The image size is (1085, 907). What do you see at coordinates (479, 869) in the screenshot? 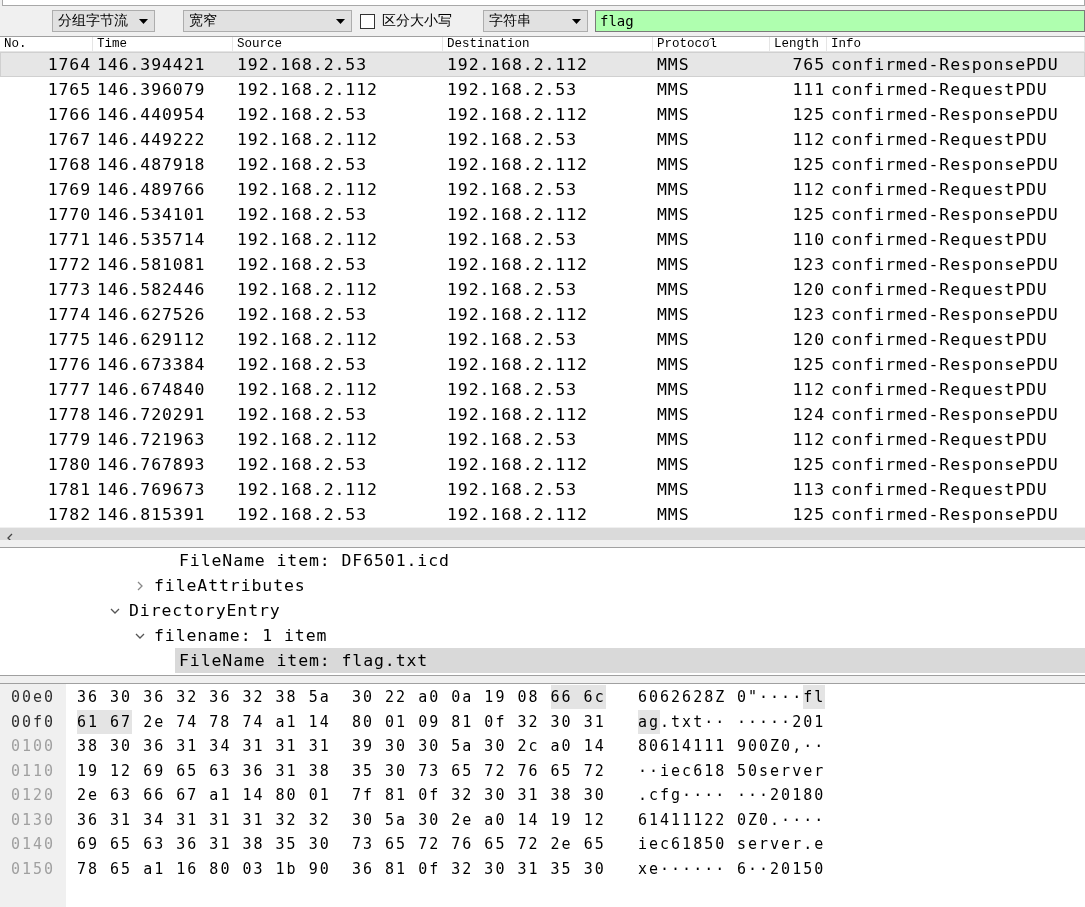
I see `hex-bytes: 36 81 0f 32 30 31 35 30` at bounding box center [479, 869].